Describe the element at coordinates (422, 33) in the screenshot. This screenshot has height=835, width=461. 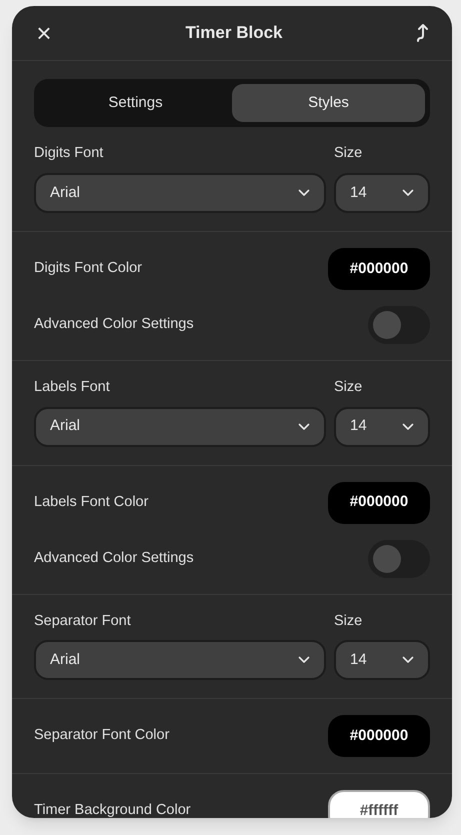
I see `curved-arrow-up-icon` at that location.